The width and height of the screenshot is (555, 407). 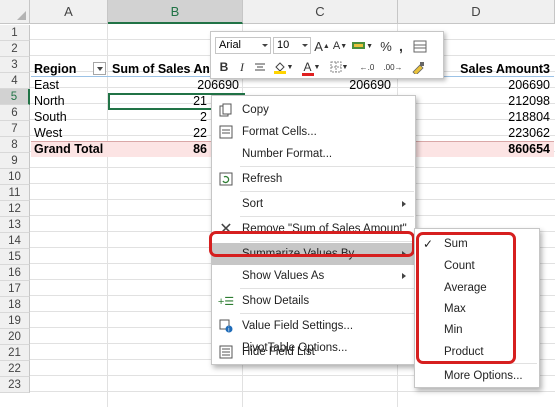 I want to click on row-header: 2, so click(x=15, y=49).